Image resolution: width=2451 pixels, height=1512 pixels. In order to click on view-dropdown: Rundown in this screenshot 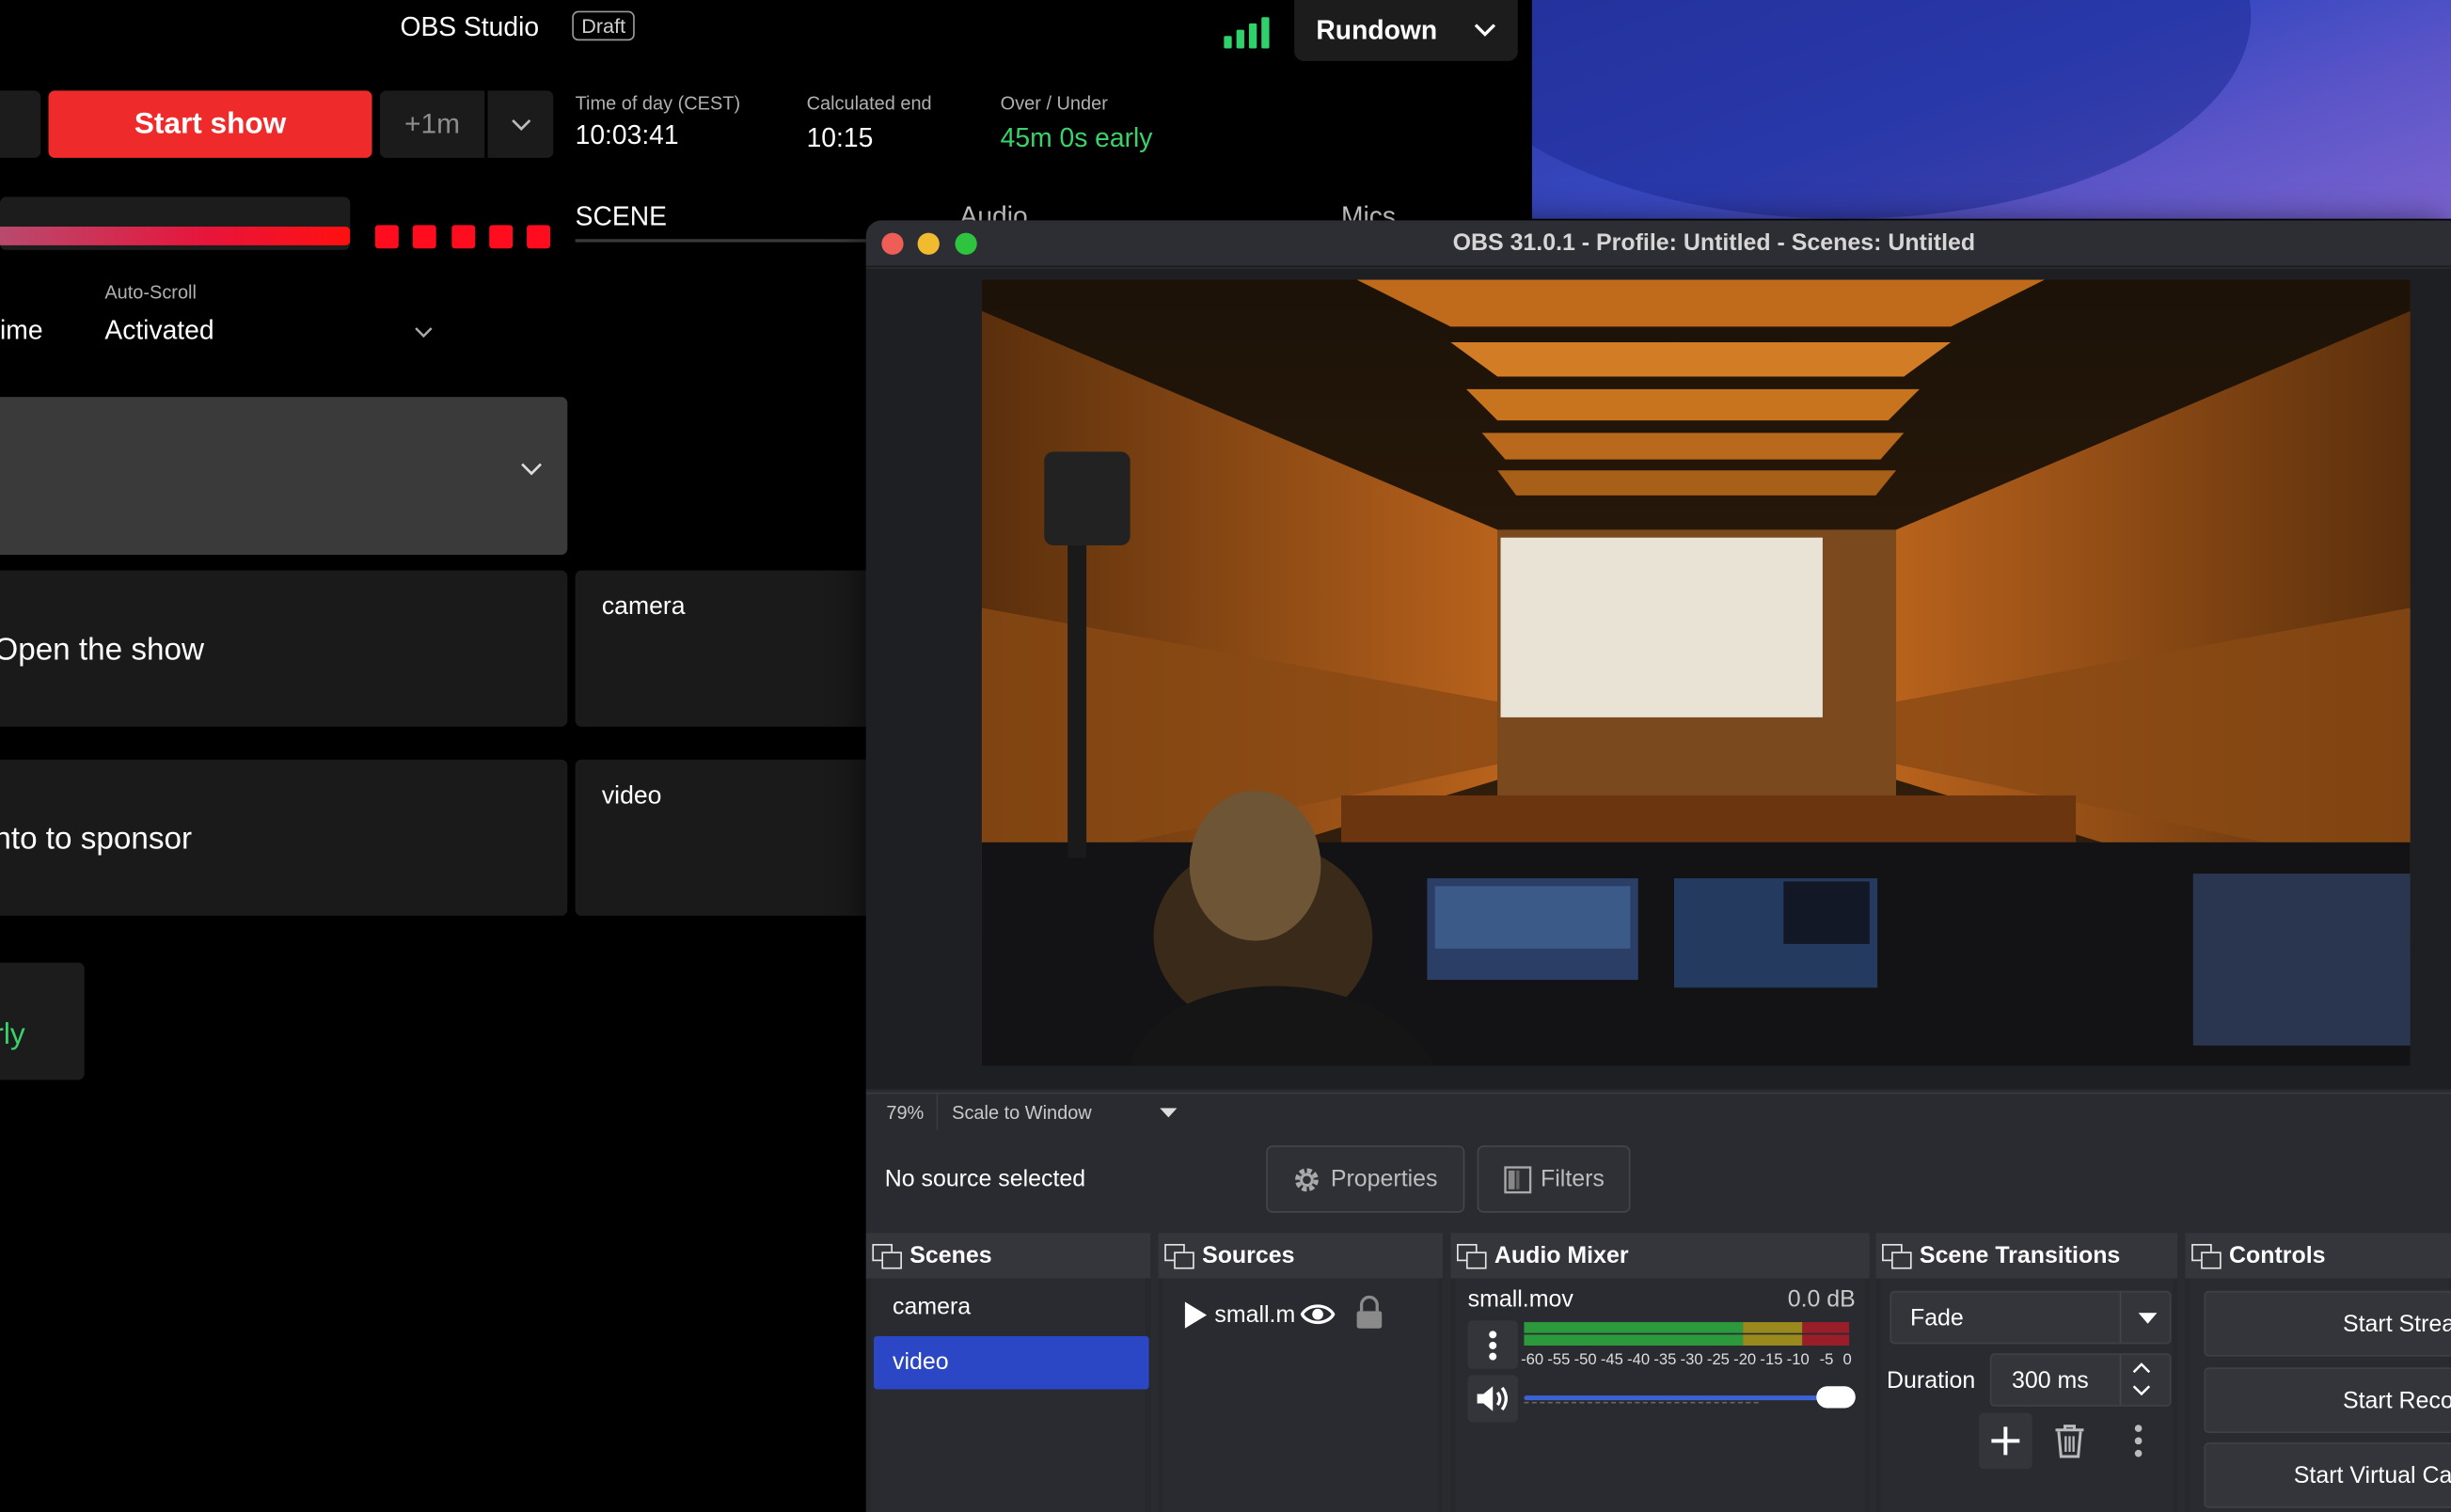, I will do `click(1406, 31)`.